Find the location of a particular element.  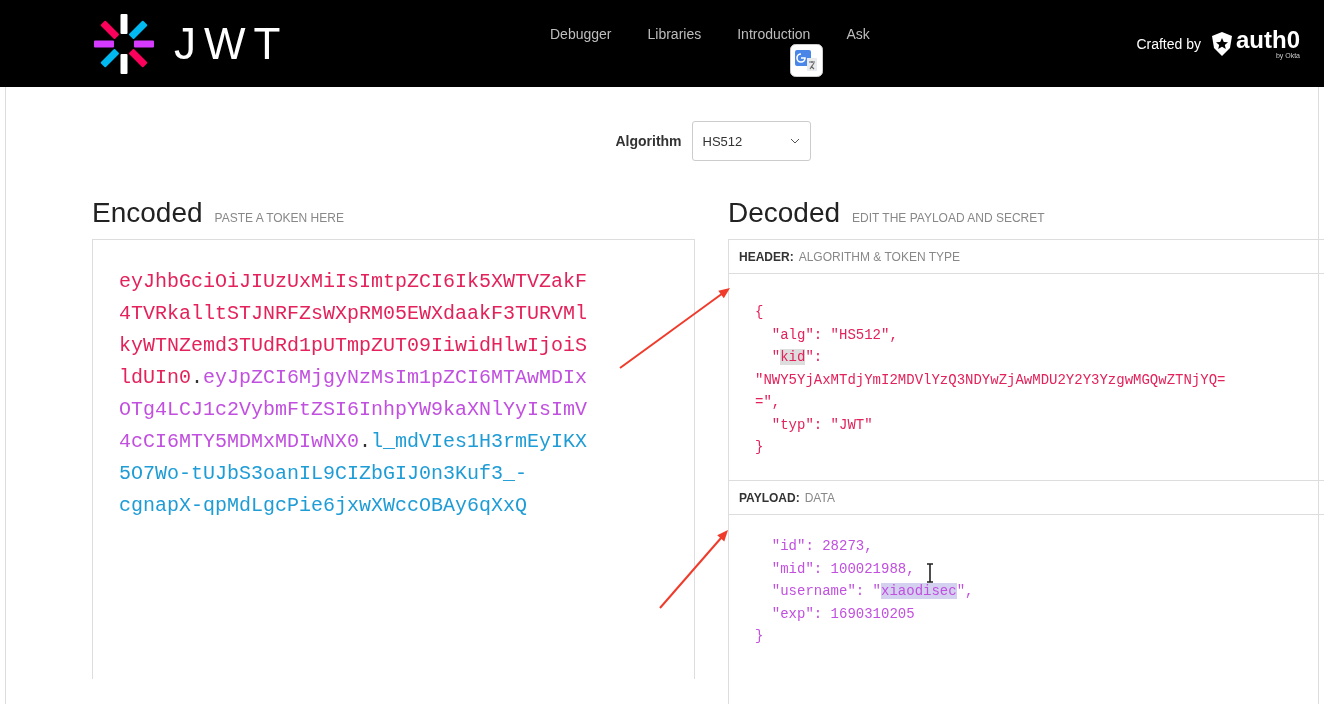

code-line: "id": 28273, is located at coordinates (821, 546).